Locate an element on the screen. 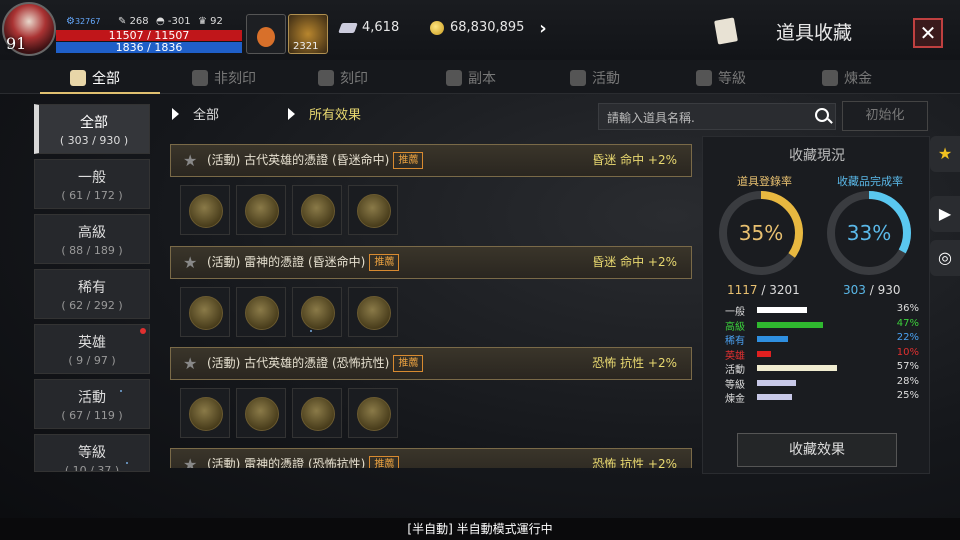  grade-name: 稀有 is located at coordinates (735, 341).